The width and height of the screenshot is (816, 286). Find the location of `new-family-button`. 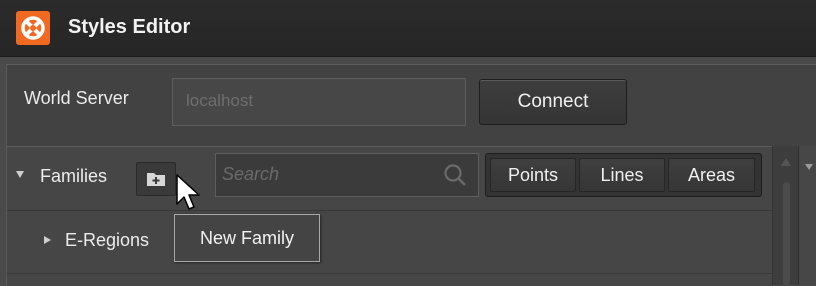

new-family-button is located at coordinates (156, 179).